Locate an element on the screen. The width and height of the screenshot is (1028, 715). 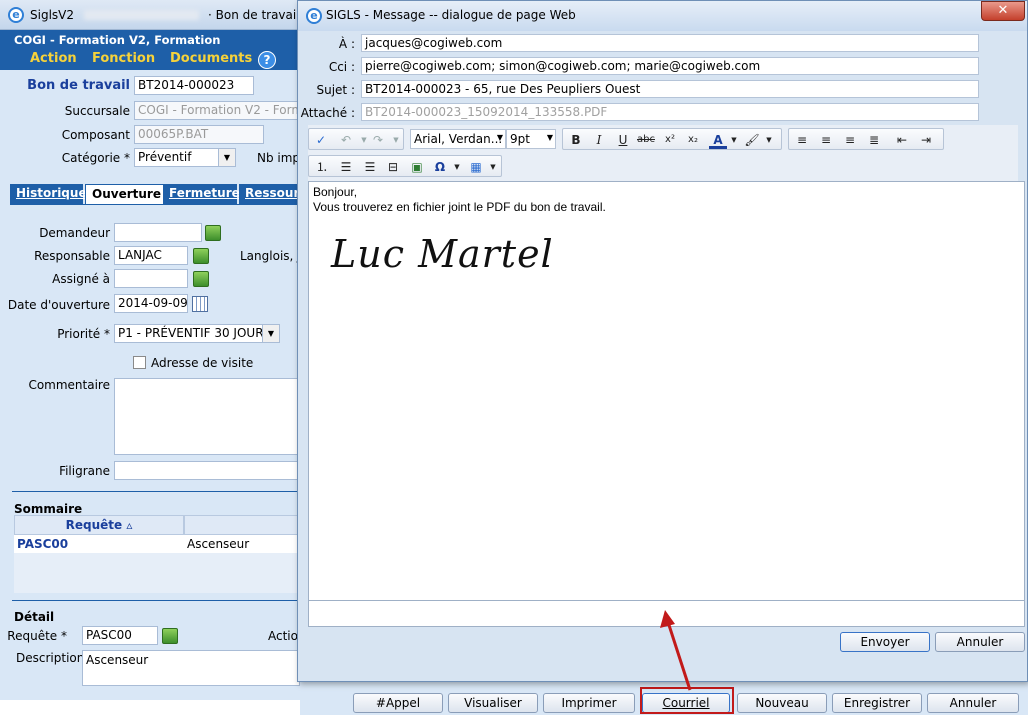
underline-icon: U is located at coordinates (623, 140).